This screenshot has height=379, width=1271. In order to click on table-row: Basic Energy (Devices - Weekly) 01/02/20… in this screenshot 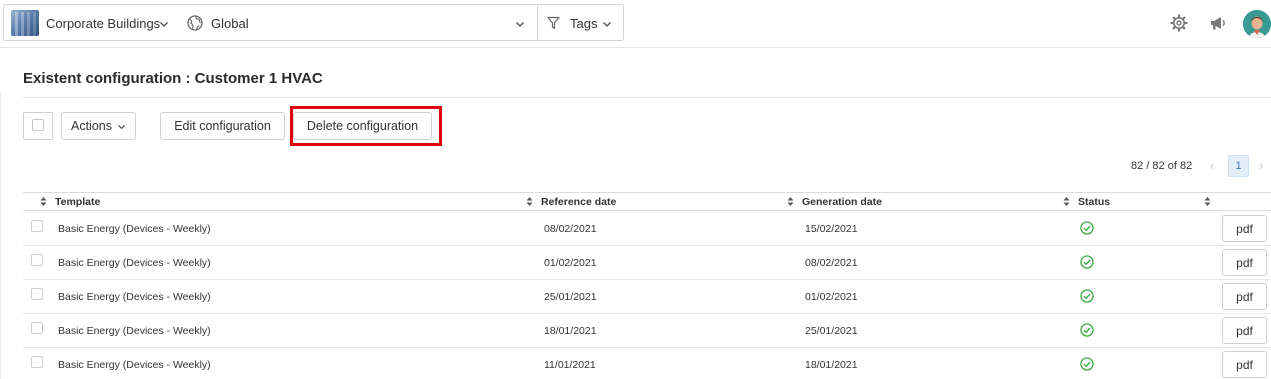, I will do `click(647, 263)`.